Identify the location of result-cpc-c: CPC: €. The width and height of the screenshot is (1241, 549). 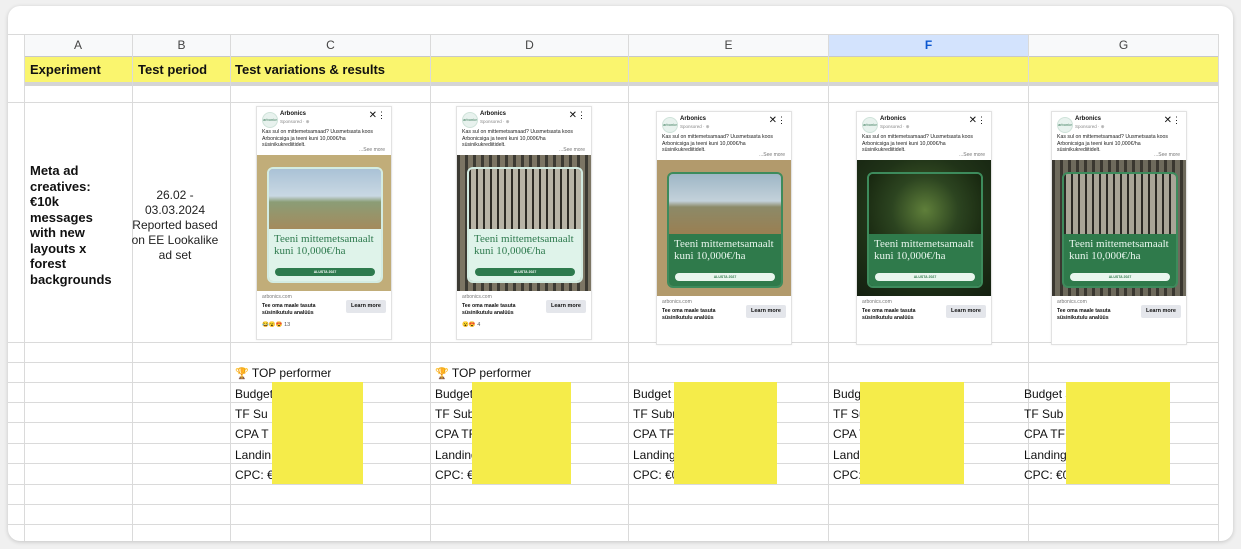
(254, 475).